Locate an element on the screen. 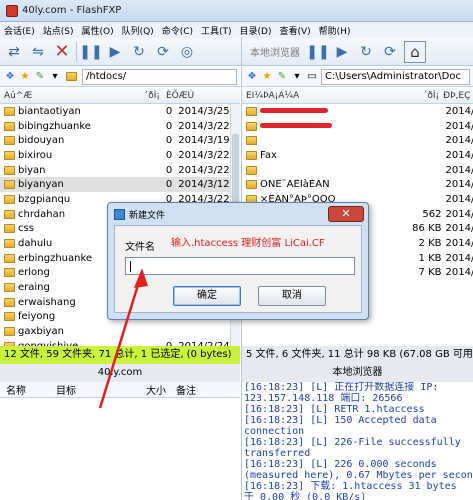  local-status-text: 5 文件, 6 文件夹, 11 总计 98 KB (67.08 GB 可用) is located at coordinates (359, 354).